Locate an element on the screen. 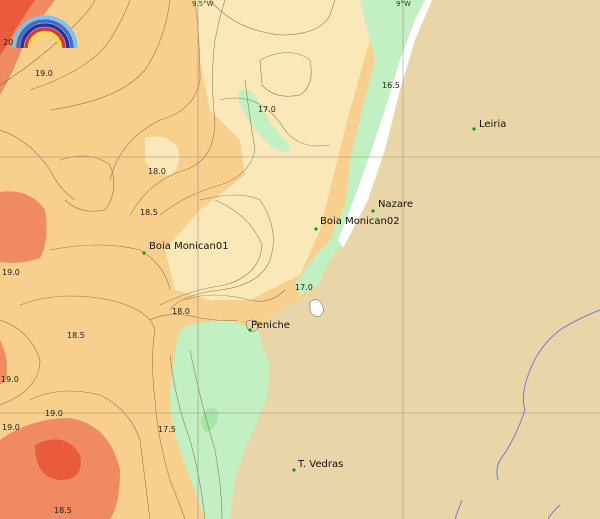 This screenshot has width=600, height=519. contour-label-12: 17.5 is located at coordinates (167, 429).